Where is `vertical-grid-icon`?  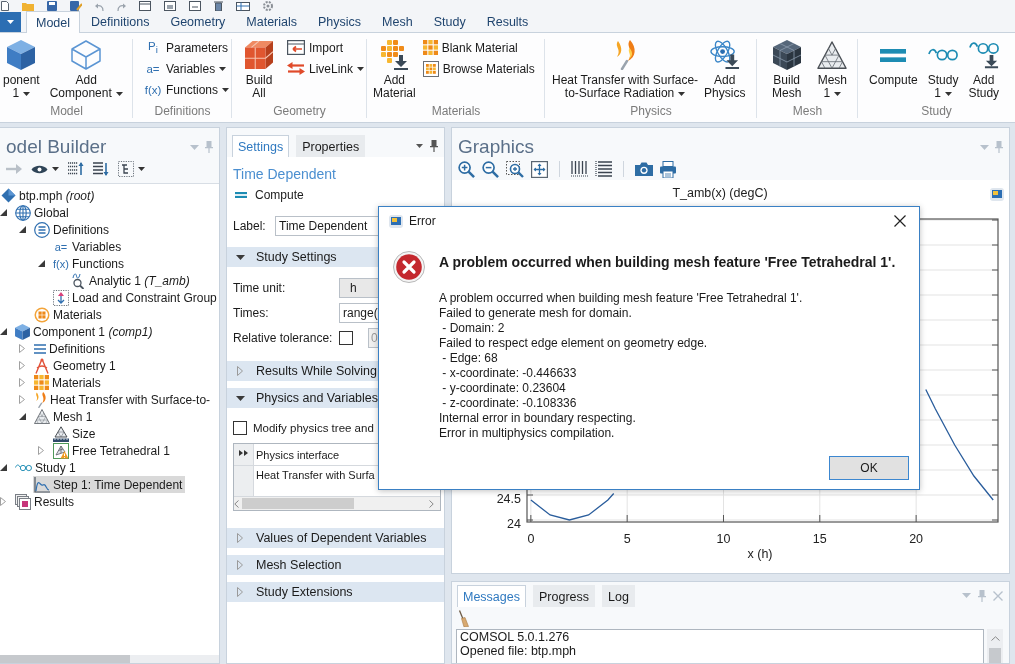
vertical-grid-icon is located at coordinates (579, 169).